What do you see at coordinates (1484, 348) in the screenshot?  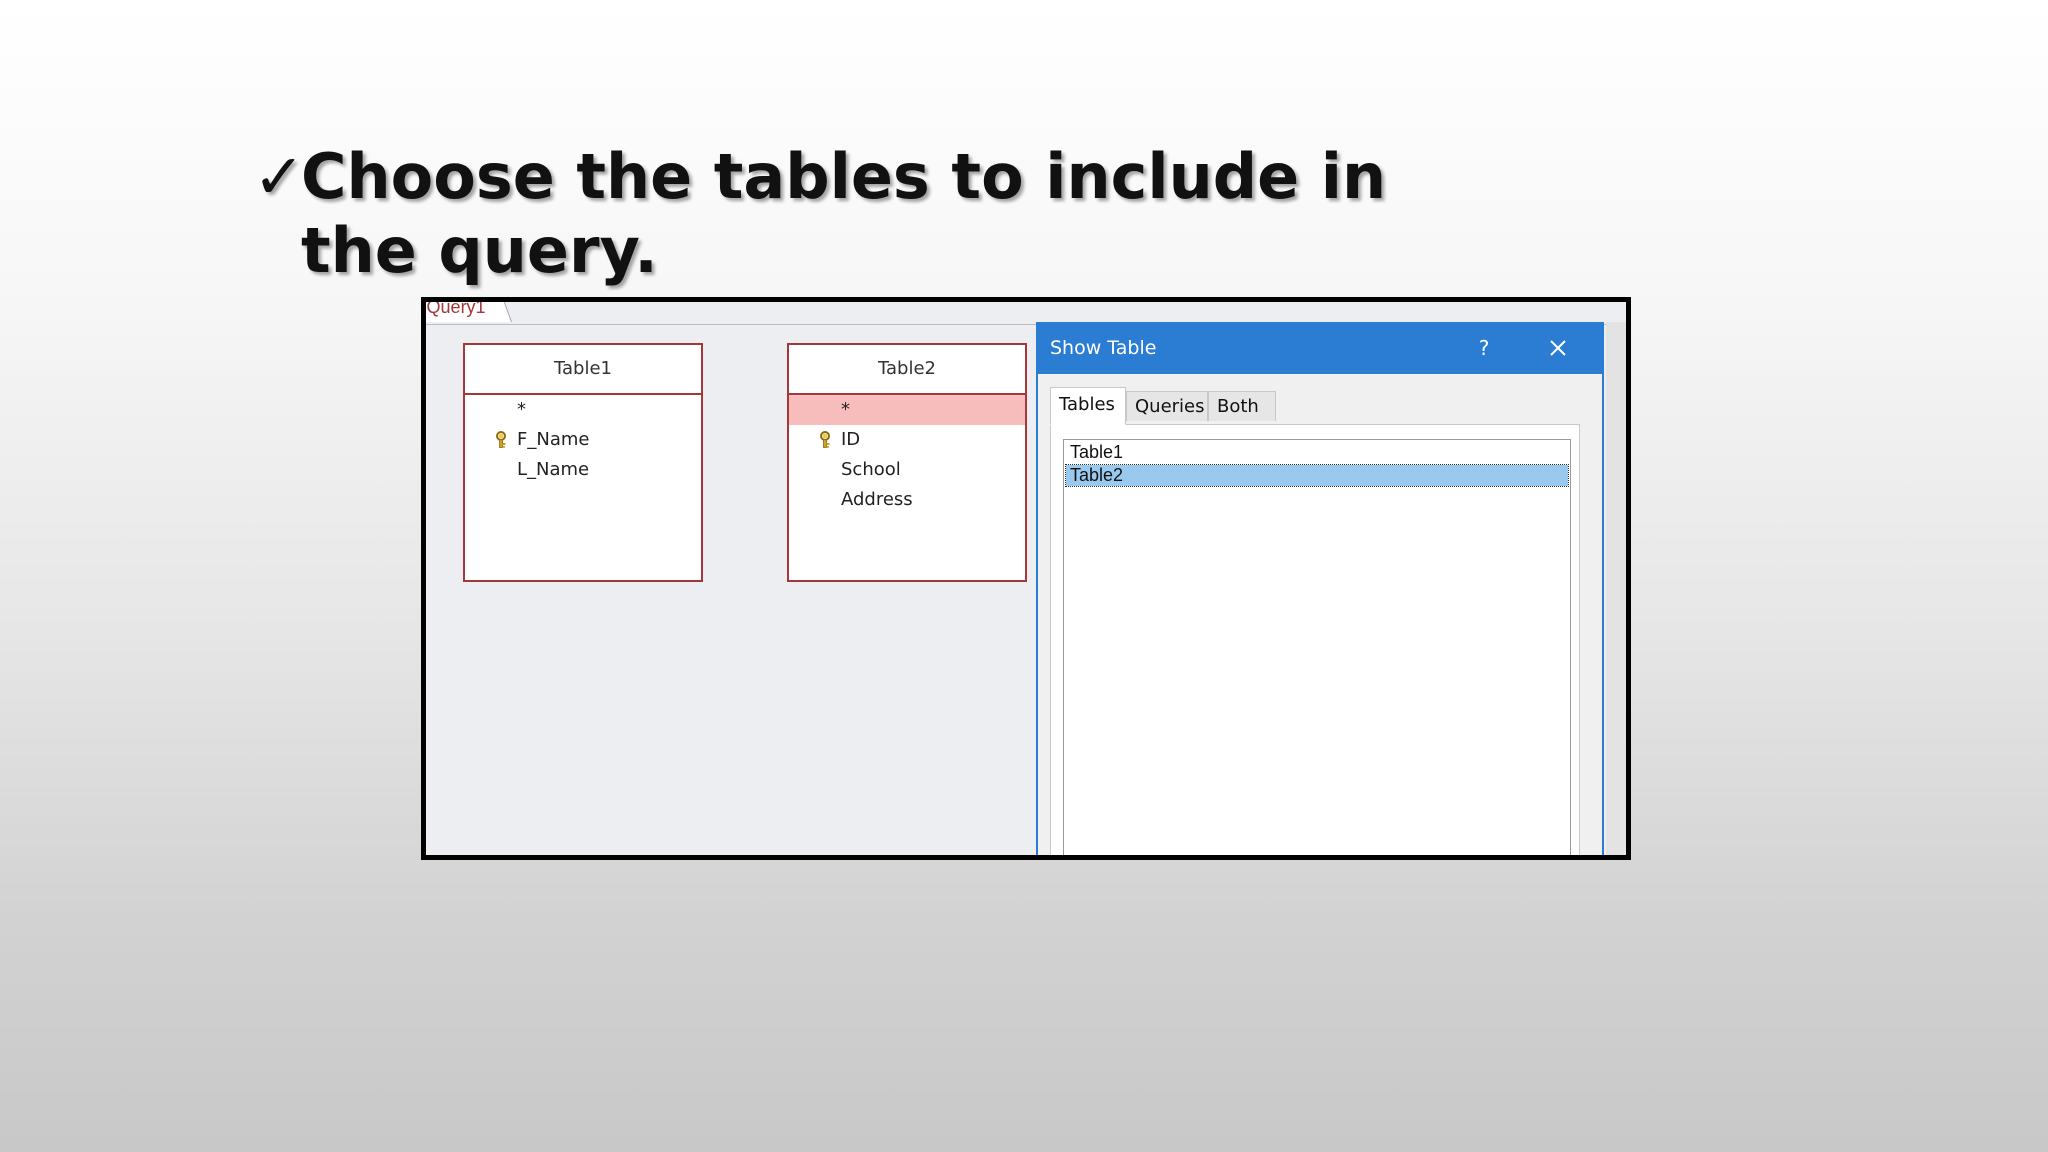 I see `help-button: ?` at bounding box center [1484, 348].